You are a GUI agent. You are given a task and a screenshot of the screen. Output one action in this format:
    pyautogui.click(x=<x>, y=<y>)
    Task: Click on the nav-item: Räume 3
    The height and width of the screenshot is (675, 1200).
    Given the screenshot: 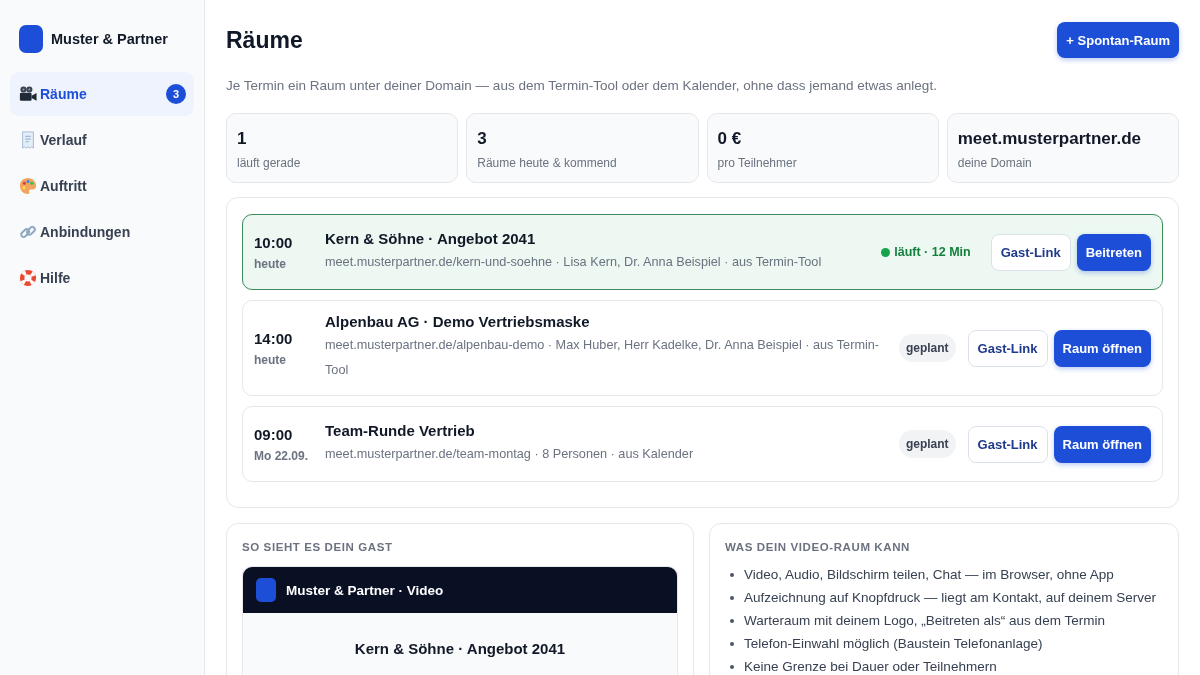 What is the action you would take?
    pyautogui.click(x=102, y=94)
    